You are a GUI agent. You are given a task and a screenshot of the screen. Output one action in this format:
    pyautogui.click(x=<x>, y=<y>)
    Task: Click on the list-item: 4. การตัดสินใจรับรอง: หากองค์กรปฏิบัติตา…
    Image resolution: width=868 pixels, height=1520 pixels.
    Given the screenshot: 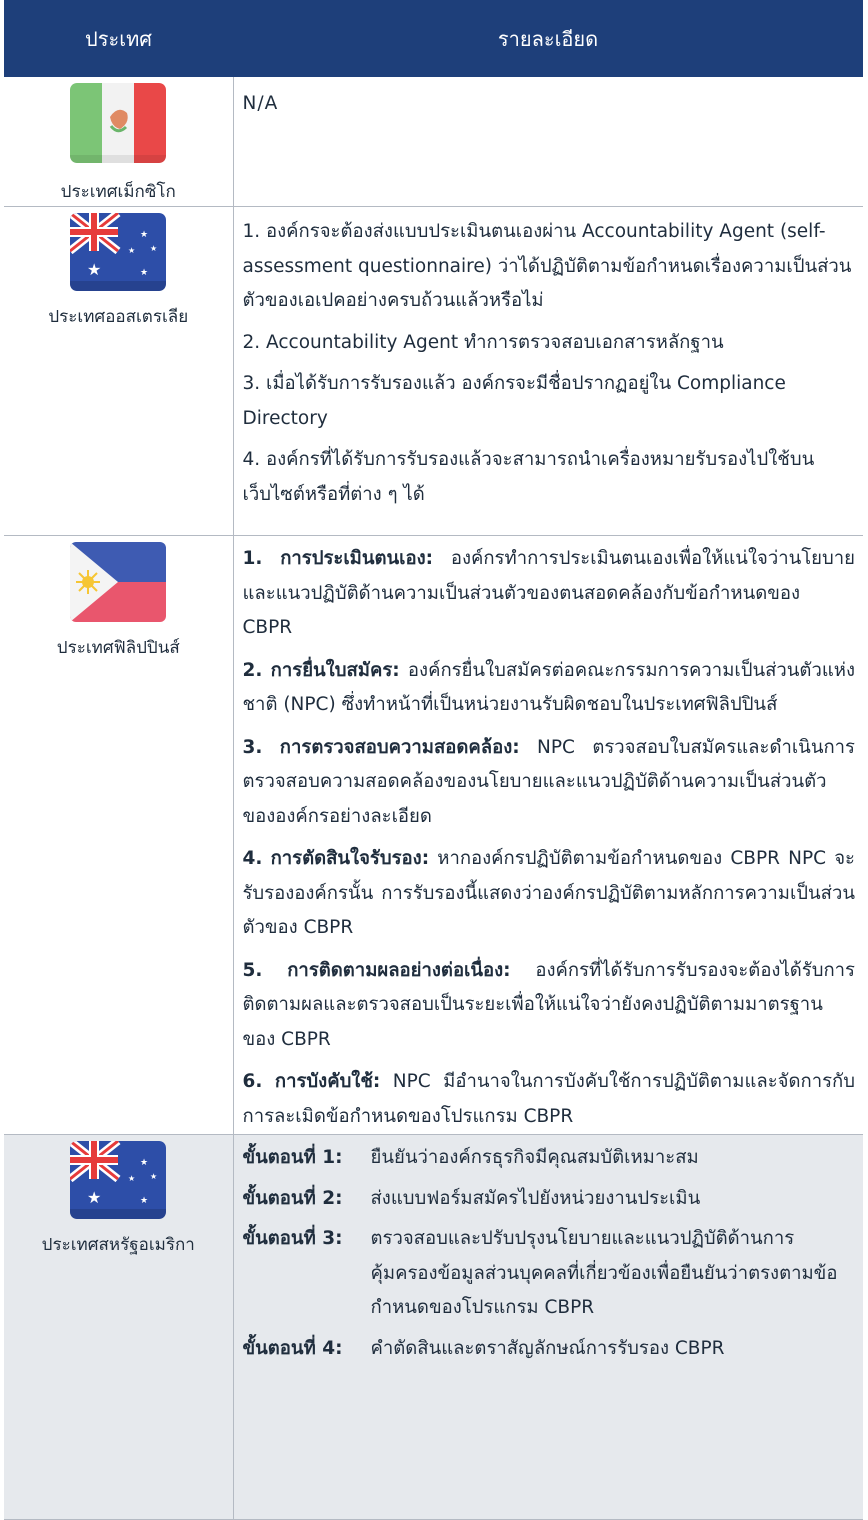 What is the action you would take?
    pyautogui.click(x=549, y=894)
    